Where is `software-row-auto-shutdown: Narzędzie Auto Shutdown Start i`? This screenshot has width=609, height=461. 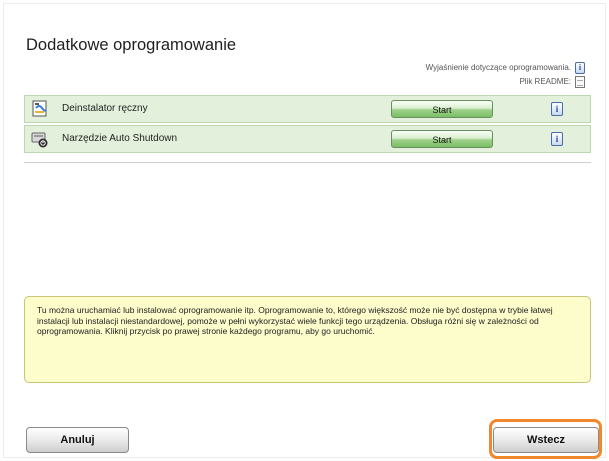
software-row-auto-shutdown: Narzędzie Auto Shutdown Start i is located at coordinates (307, 139).